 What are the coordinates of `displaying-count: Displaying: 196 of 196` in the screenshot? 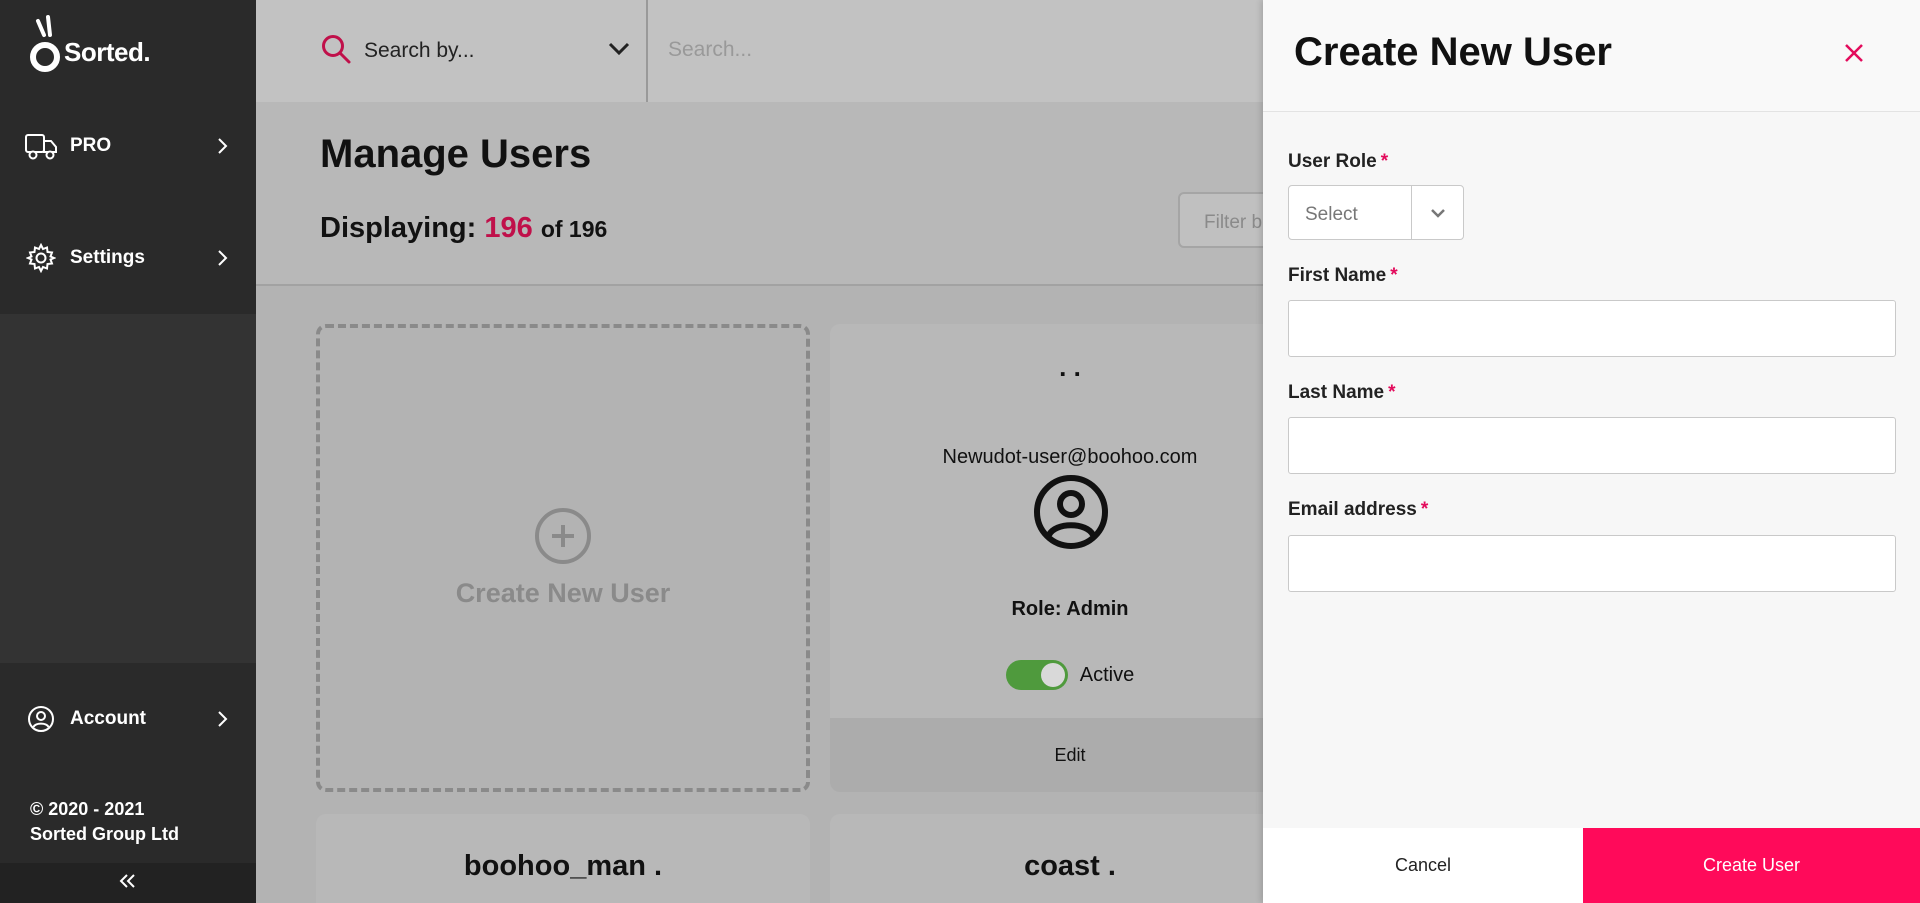 It's located at (463, 228).